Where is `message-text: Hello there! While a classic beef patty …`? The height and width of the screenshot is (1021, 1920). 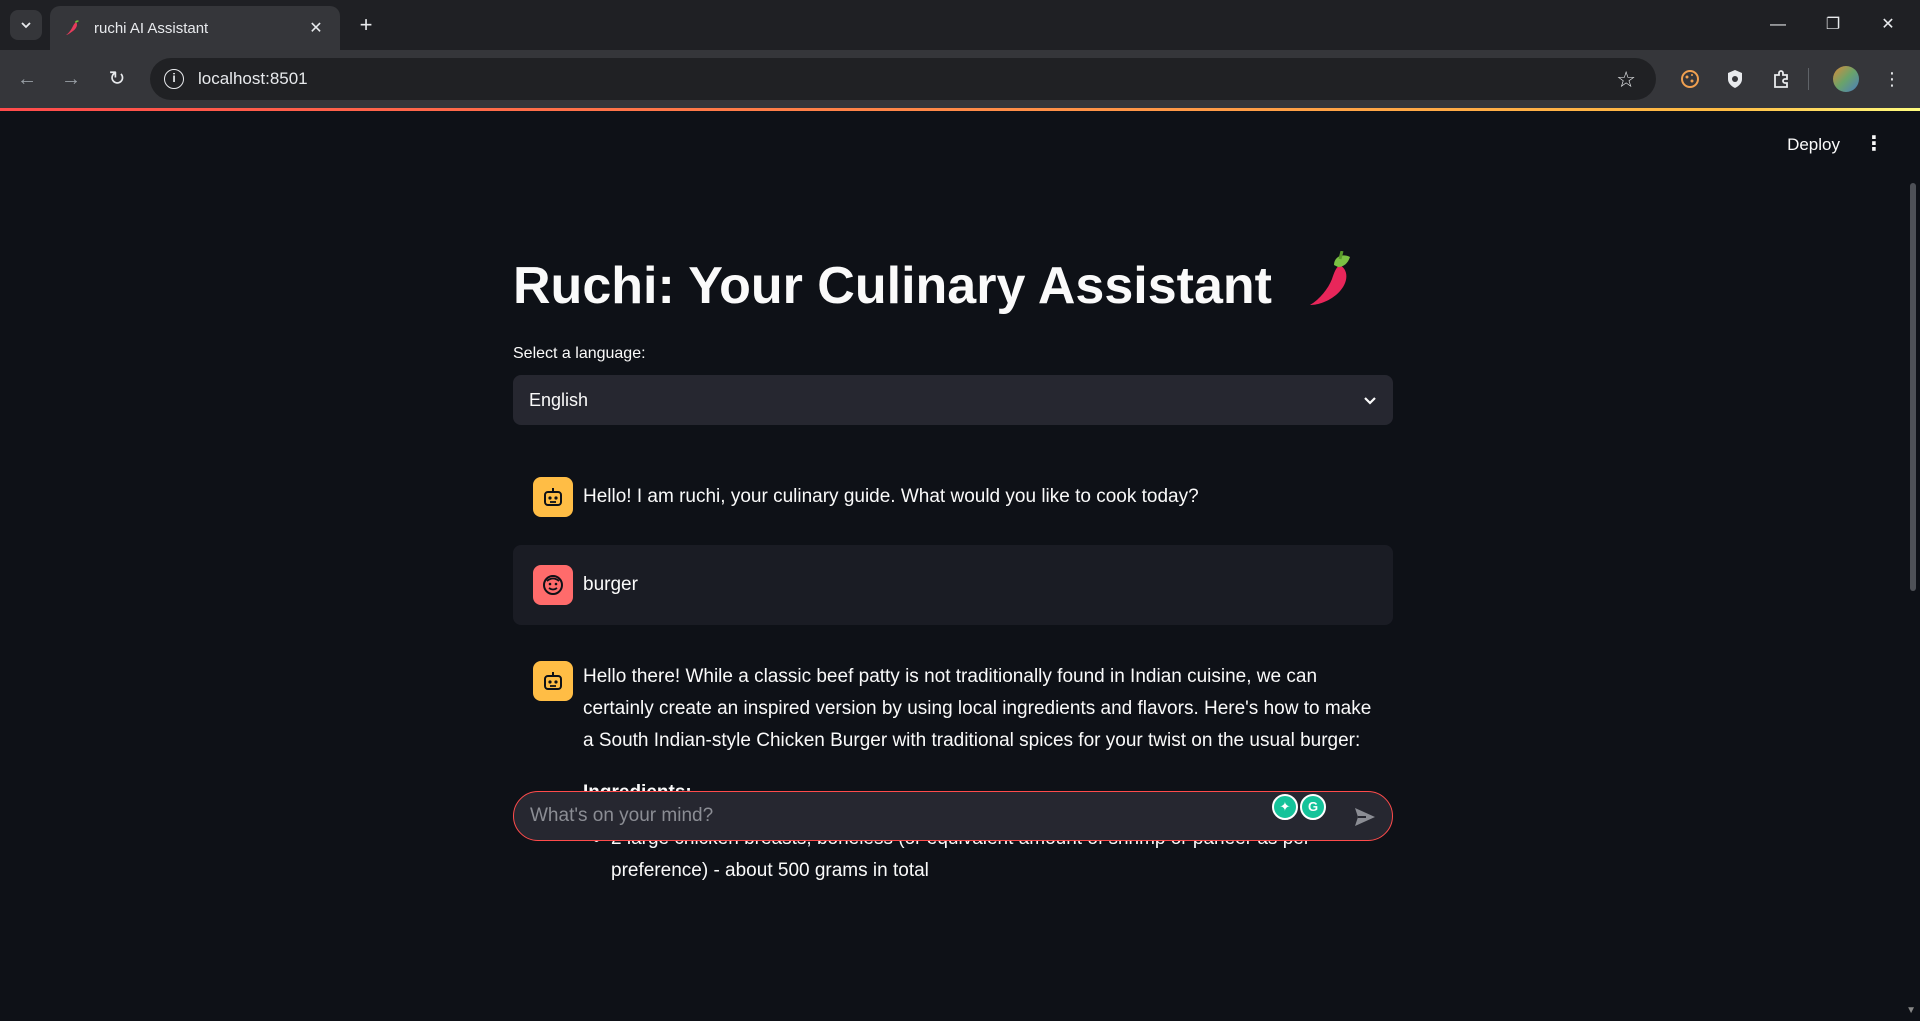
message-text: Hello there! While a classic beef patty … is located at coordinates (978, 774).